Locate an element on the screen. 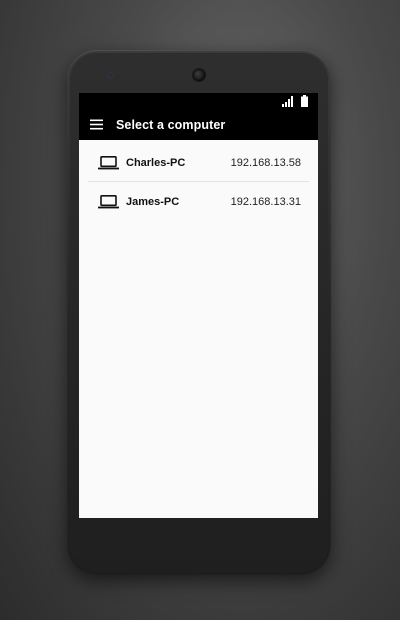 The image size is (400, 620). proximity-sensor is located at coordinates (110, 75).